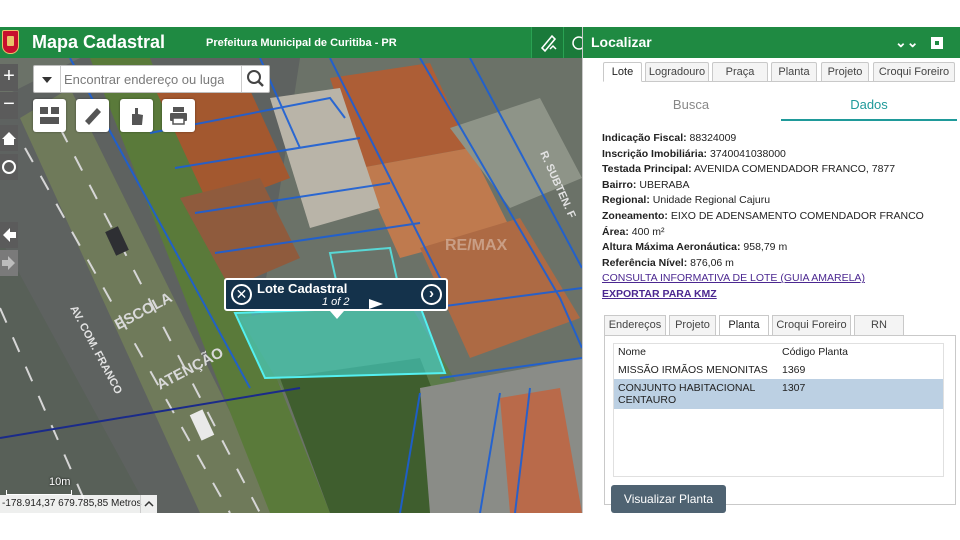  I want to click on field-bairro: Bairro: UBERABA, so click(777, 186).